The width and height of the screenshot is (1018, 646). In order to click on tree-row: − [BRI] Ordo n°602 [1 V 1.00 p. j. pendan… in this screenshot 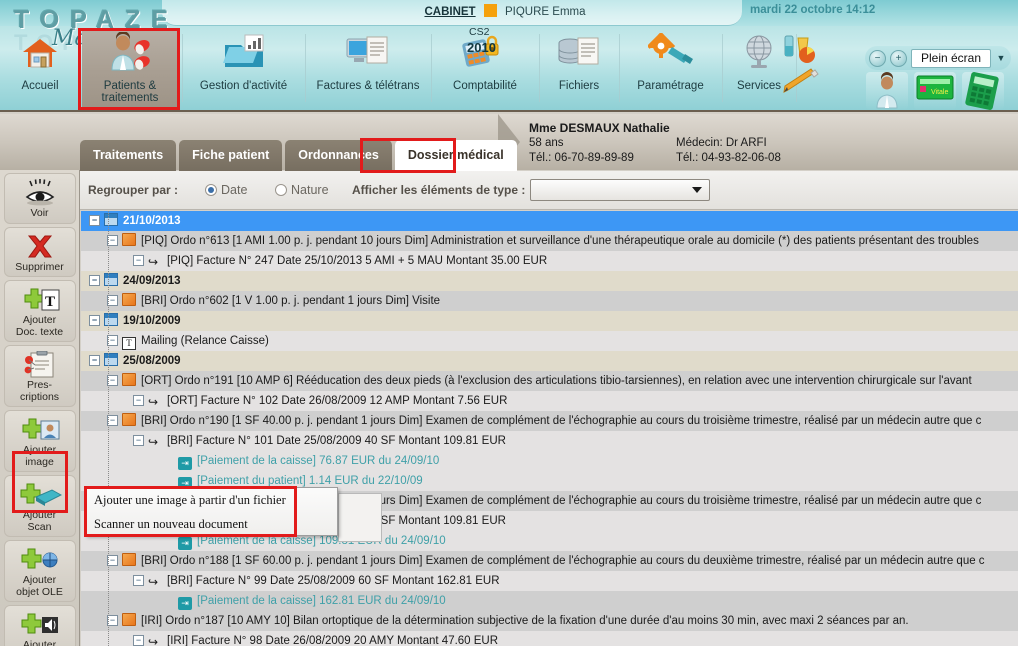, I will do `click(549, 301)`.